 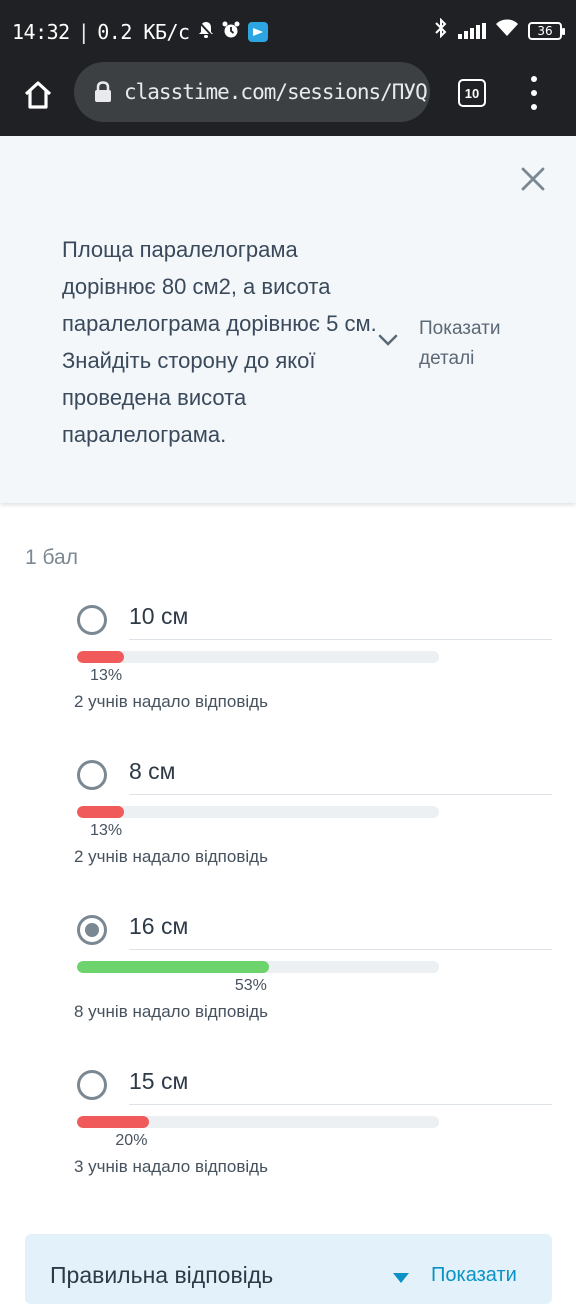 I want to click on status-right: 36, so click(x=499, y=30).